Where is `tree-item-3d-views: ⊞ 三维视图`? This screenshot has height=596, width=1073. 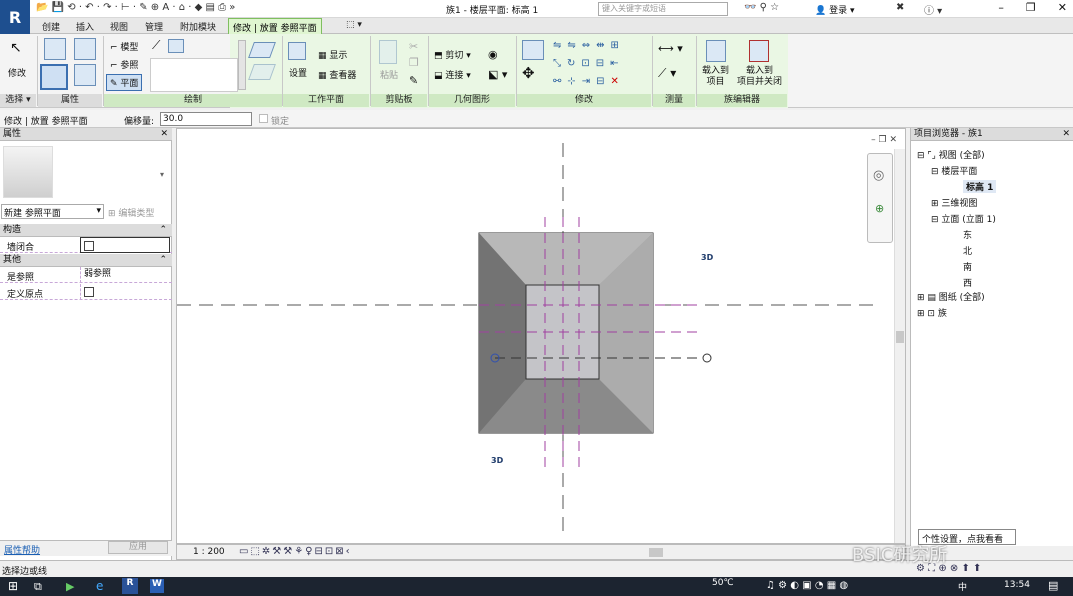
tree-item-3d-views: ⊞ 三维视图 is located at coordinates (954, 202).